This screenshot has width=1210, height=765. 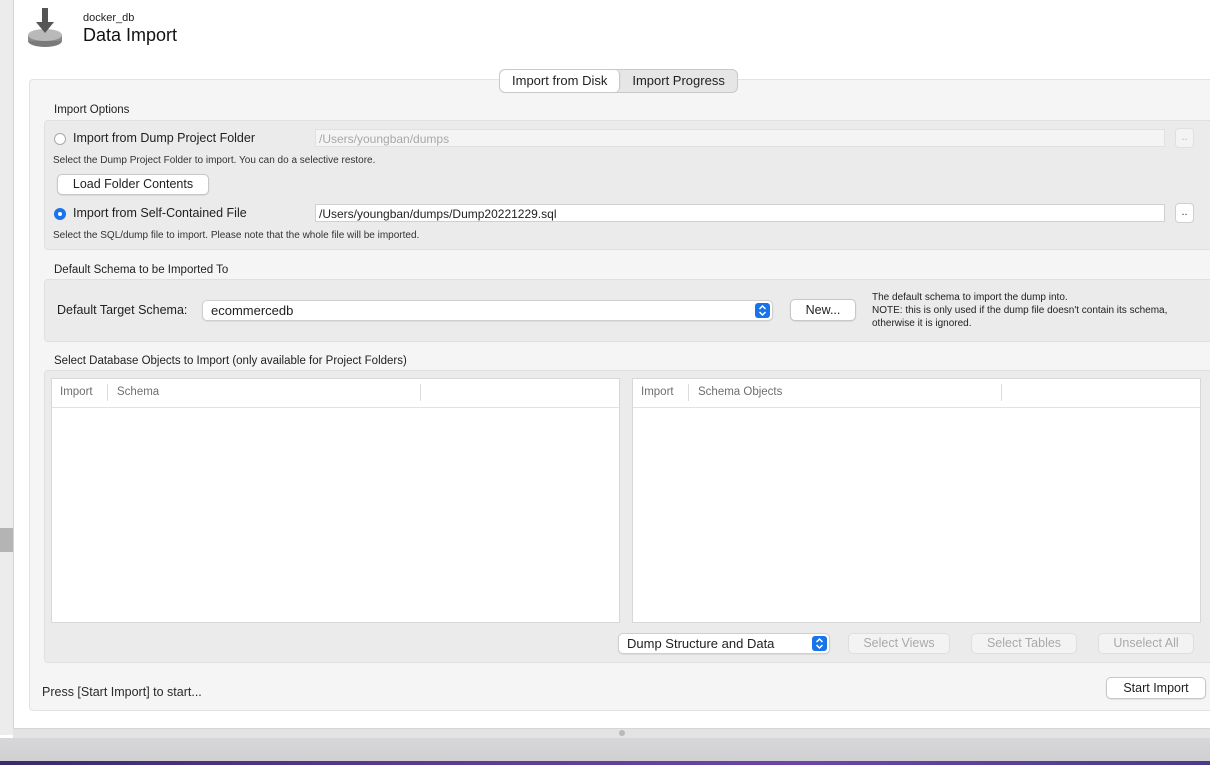 What do you see at coordinates (76, 392) in the screenshot?
I see `schema-col-import: Import` at bounding box center [76, 392].